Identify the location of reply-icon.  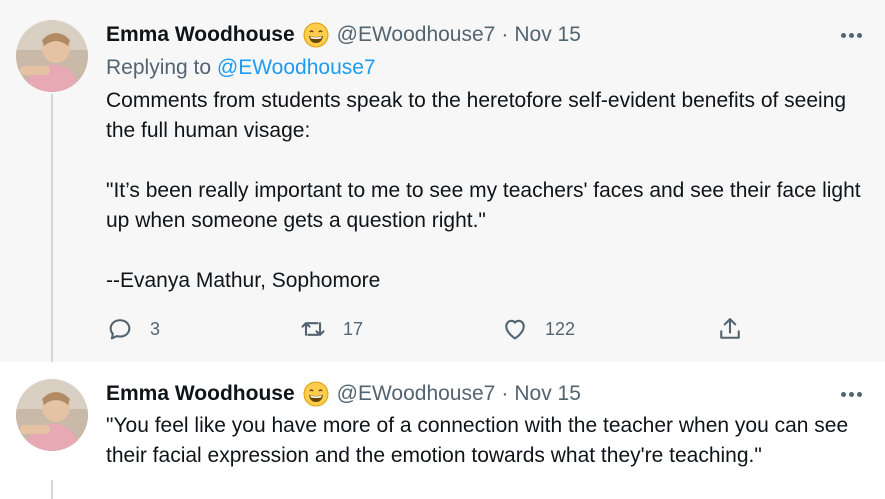
(120, 329).